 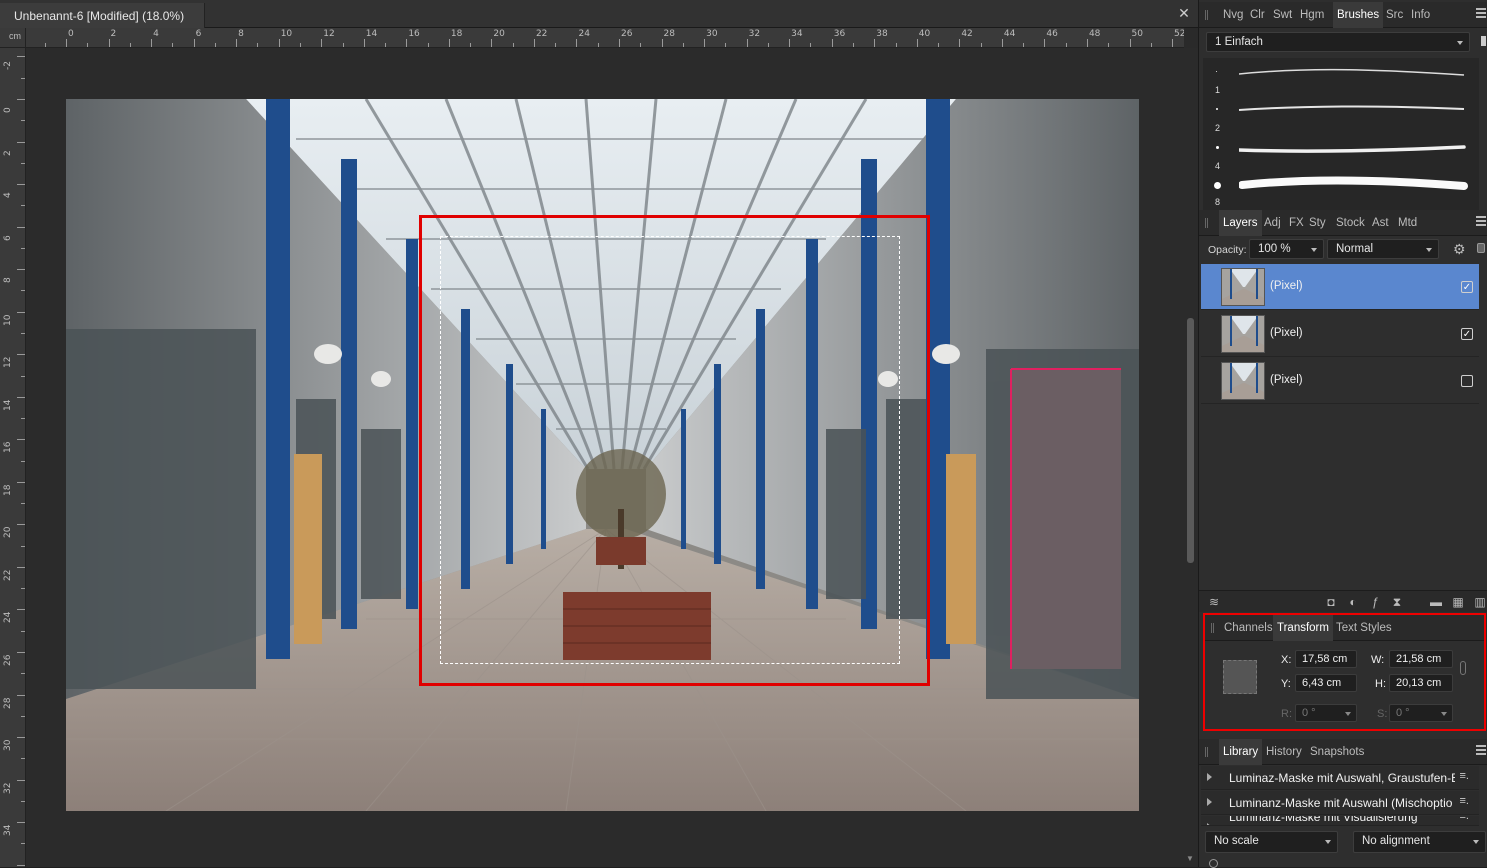 I want to click on tab-adj: Adj, so click(x=1272, y=223).